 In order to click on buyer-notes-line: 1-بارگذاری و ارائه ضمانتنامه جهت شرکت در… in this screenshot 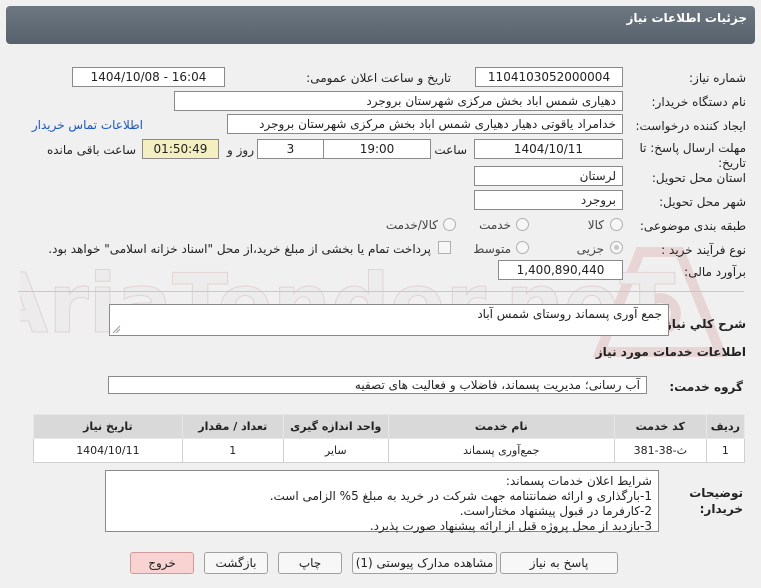, I will do `click(460, 496)`.